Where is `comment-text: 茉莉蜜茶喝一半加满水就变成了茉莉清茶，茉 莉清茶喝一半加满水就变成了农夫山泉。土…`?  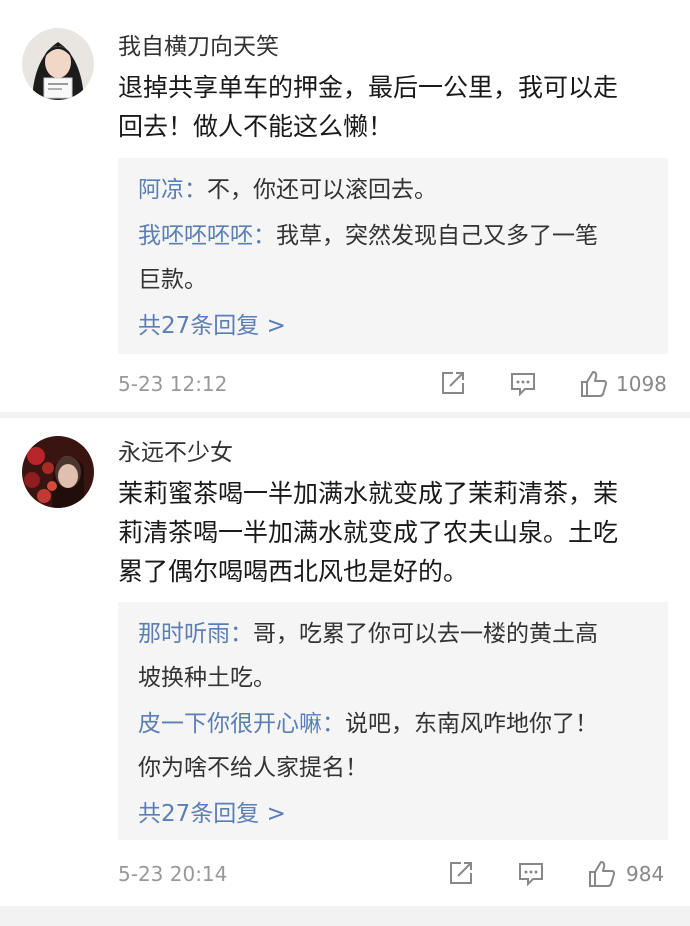 comment-text: 茉莉蜜茶喝一半加满水就变成了茉莉清茶，茉 莉清茶喝一半加满水就变成了农夫山泉。土… is located at coordinates (398, 532).